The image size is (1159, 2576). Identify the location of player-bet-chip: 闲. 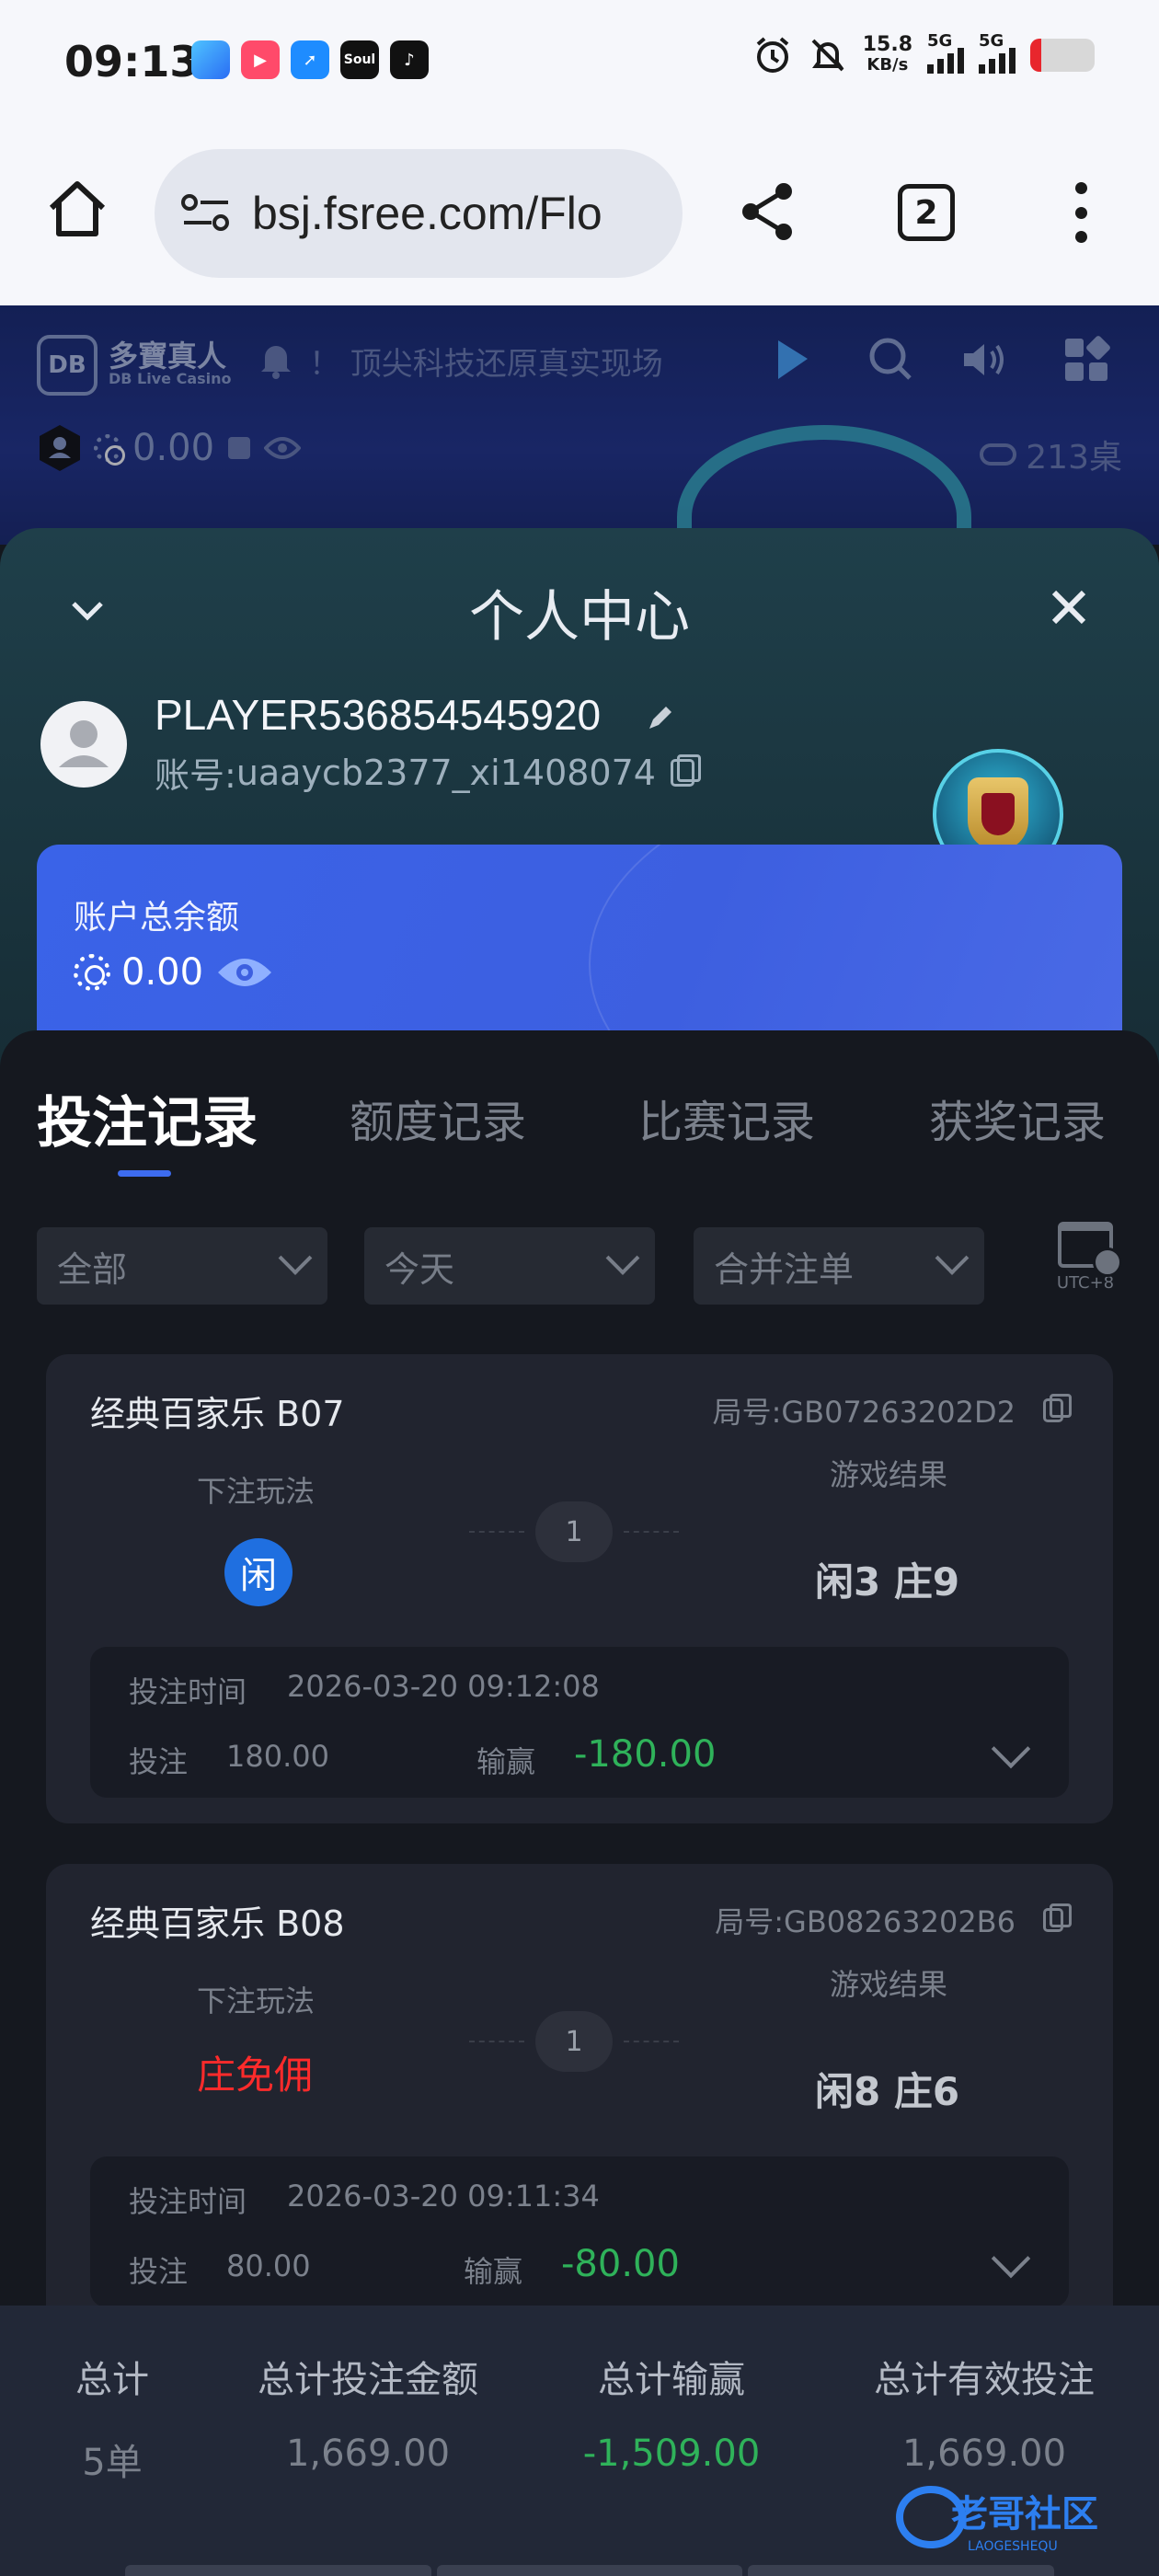
(258, 1572).